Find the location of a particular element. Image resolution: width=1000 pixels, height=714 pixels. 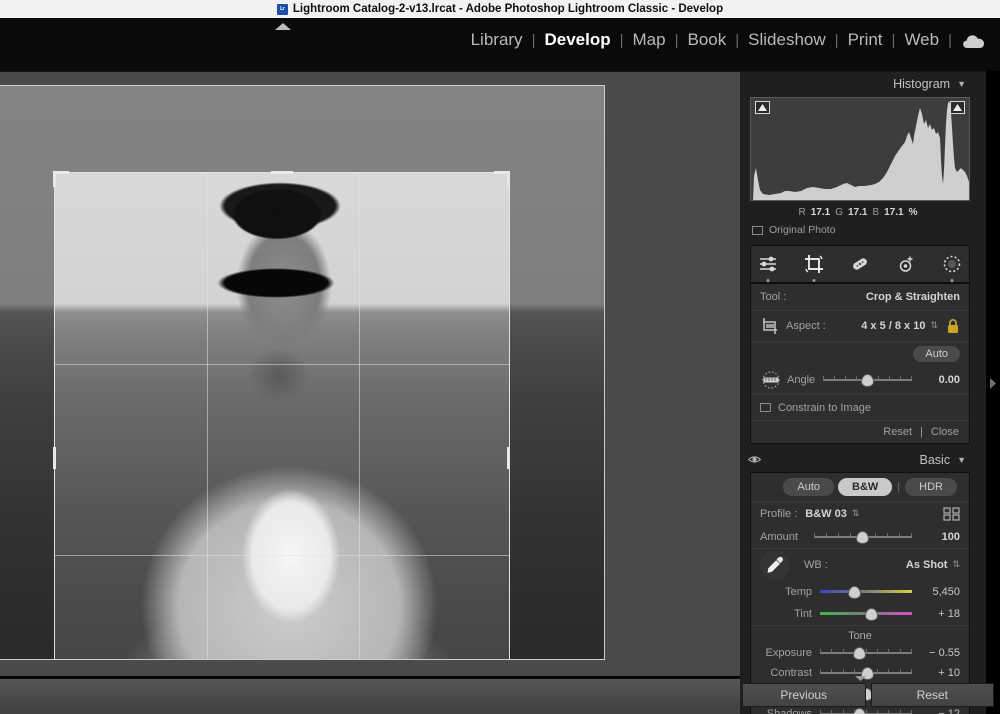

tint-label: Tint is located at coordinates (803, 614).